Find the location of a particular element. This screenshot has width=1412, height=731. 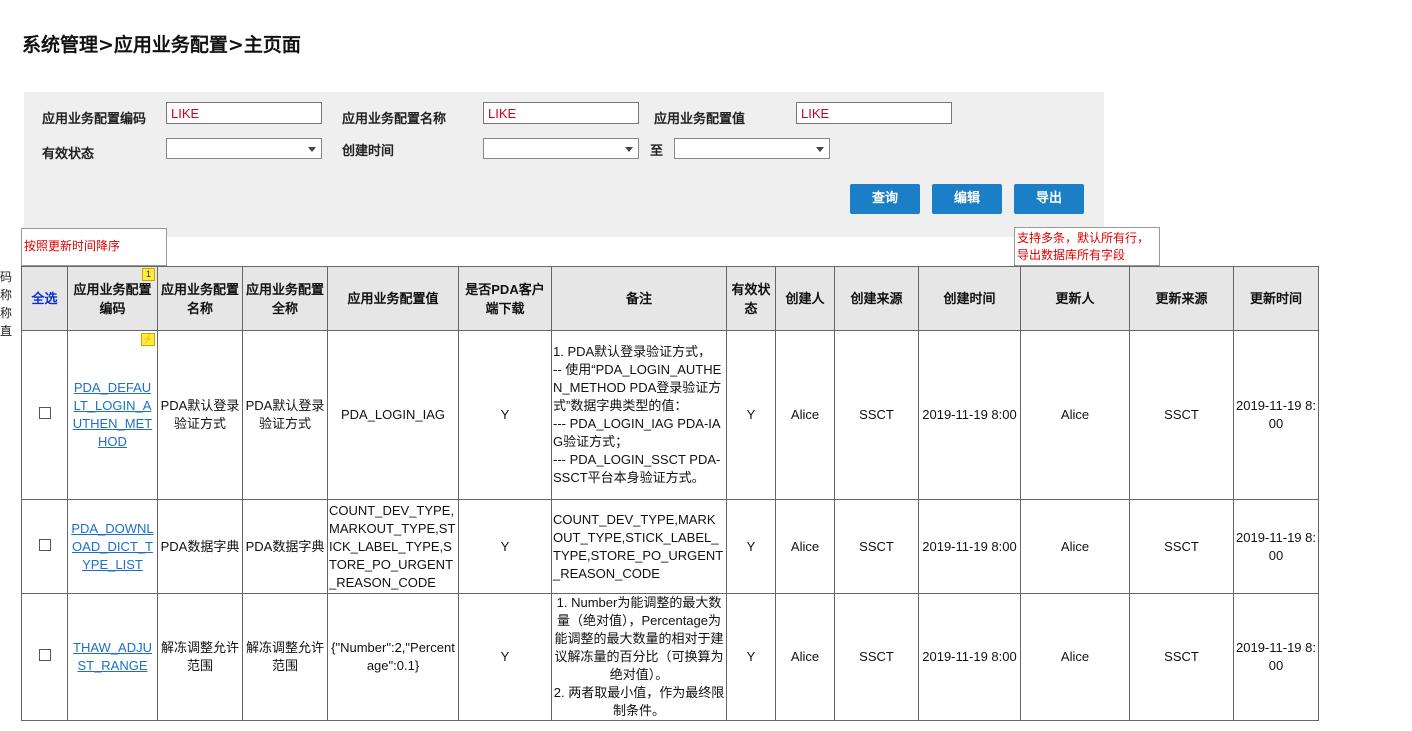

code-header-text: 应用业务配置编码 is located at coordinates (112, 298).